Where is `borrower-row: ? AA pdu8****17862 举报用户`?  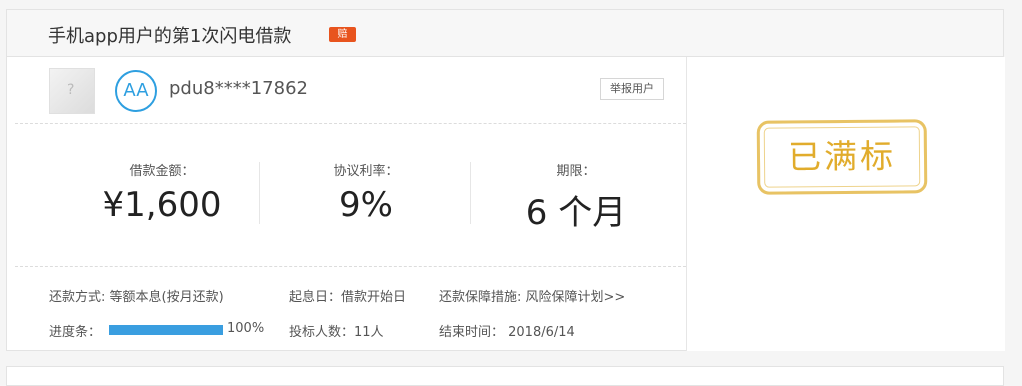
borrower-row: ? AA pdu8****17862 举报用户 is located at coordinates (346, 90).